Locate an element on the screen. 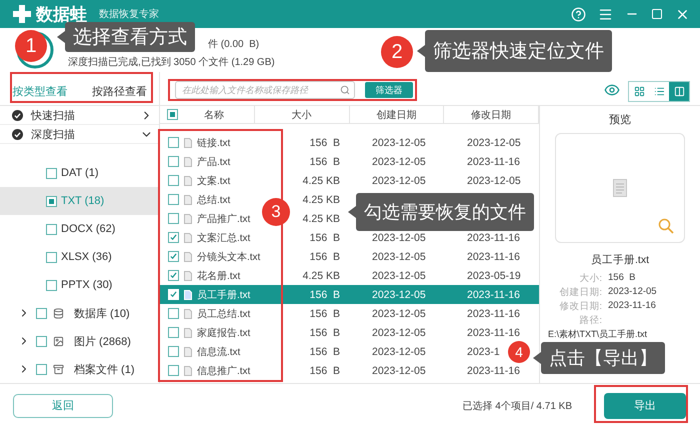 Image resolution: width=700 pixels, height=427 pixels. field-value: 2023-12-05 is located at coordinates (633, 292).